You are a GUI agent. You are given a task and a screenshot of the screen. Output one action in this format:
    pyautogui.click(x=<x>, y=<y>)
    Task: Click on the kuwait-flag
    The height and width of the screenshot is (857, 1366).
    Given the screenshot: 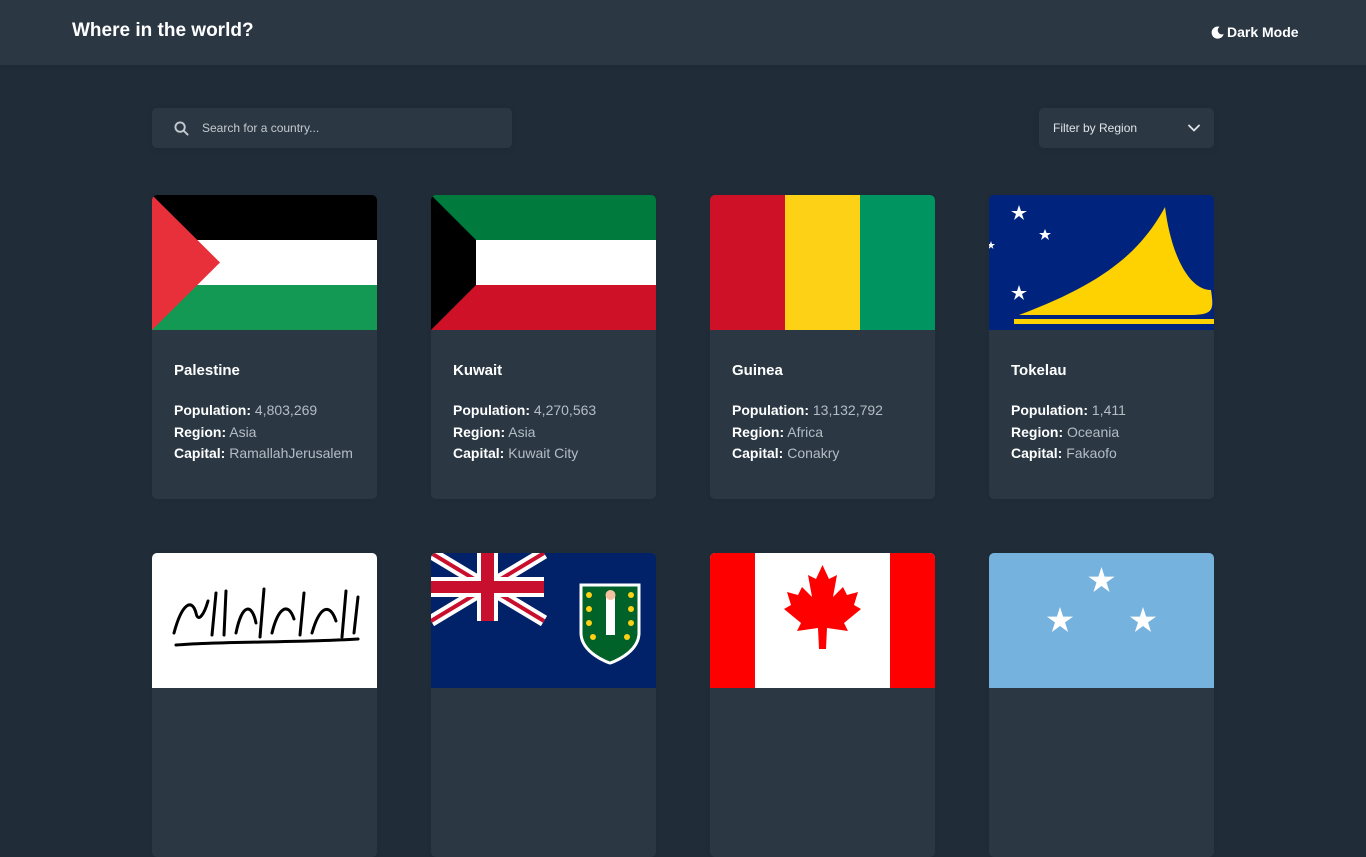 What is the action you would take?
    pyautogui.click(x=543, y=262)
    